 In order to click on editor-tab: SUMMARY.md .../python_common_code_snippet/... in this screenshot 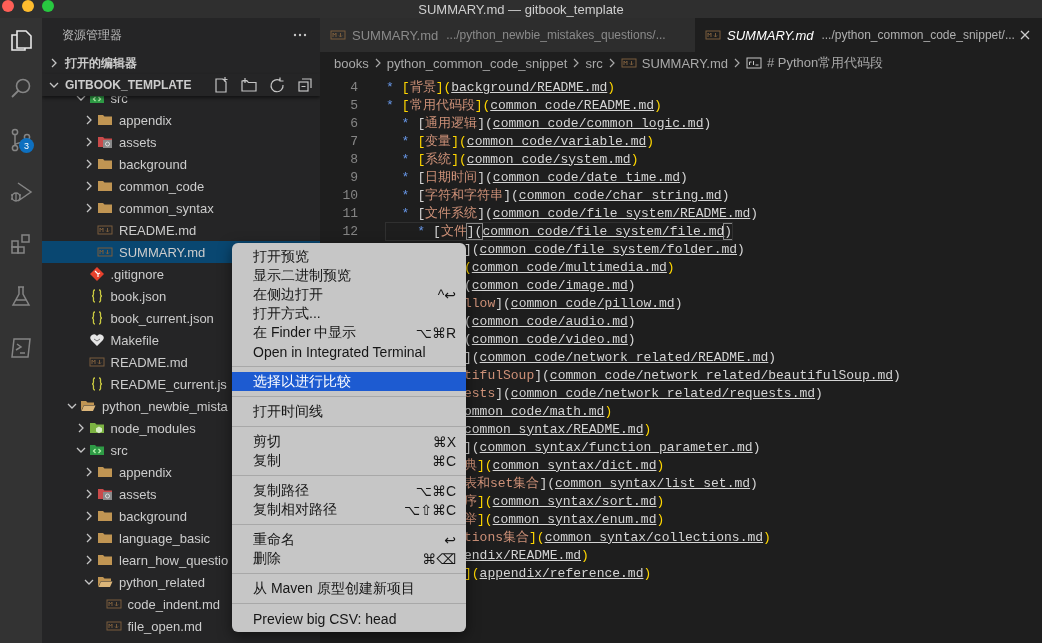, I will do `click(868, 35)`.